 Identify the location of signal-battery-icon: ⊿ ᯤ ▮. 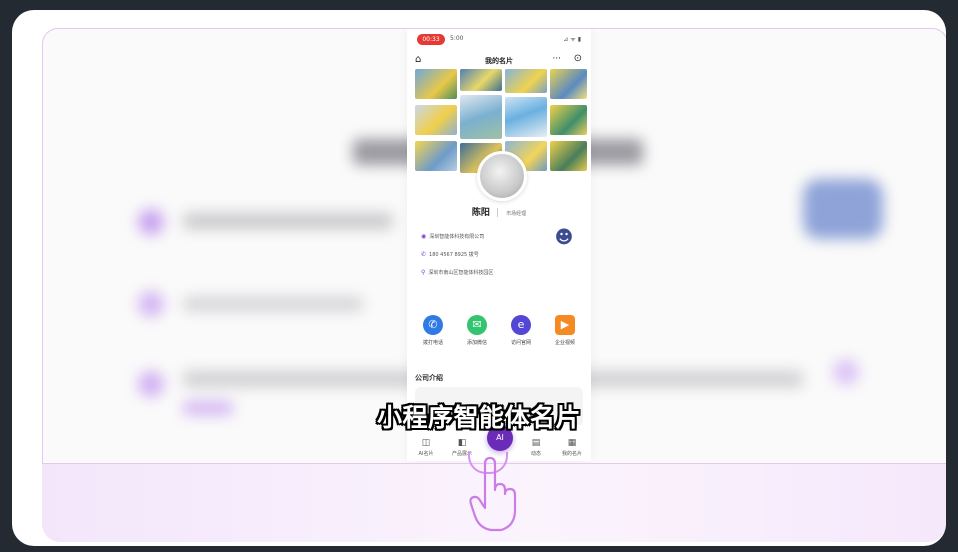
(572, 39).